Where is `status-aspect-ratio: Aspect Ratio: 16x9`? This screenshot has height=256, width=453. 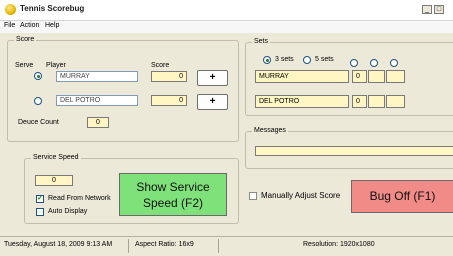 status-aspect-ratio: Aspect Ratio: 16x9 is located at coordinates (164, 244).